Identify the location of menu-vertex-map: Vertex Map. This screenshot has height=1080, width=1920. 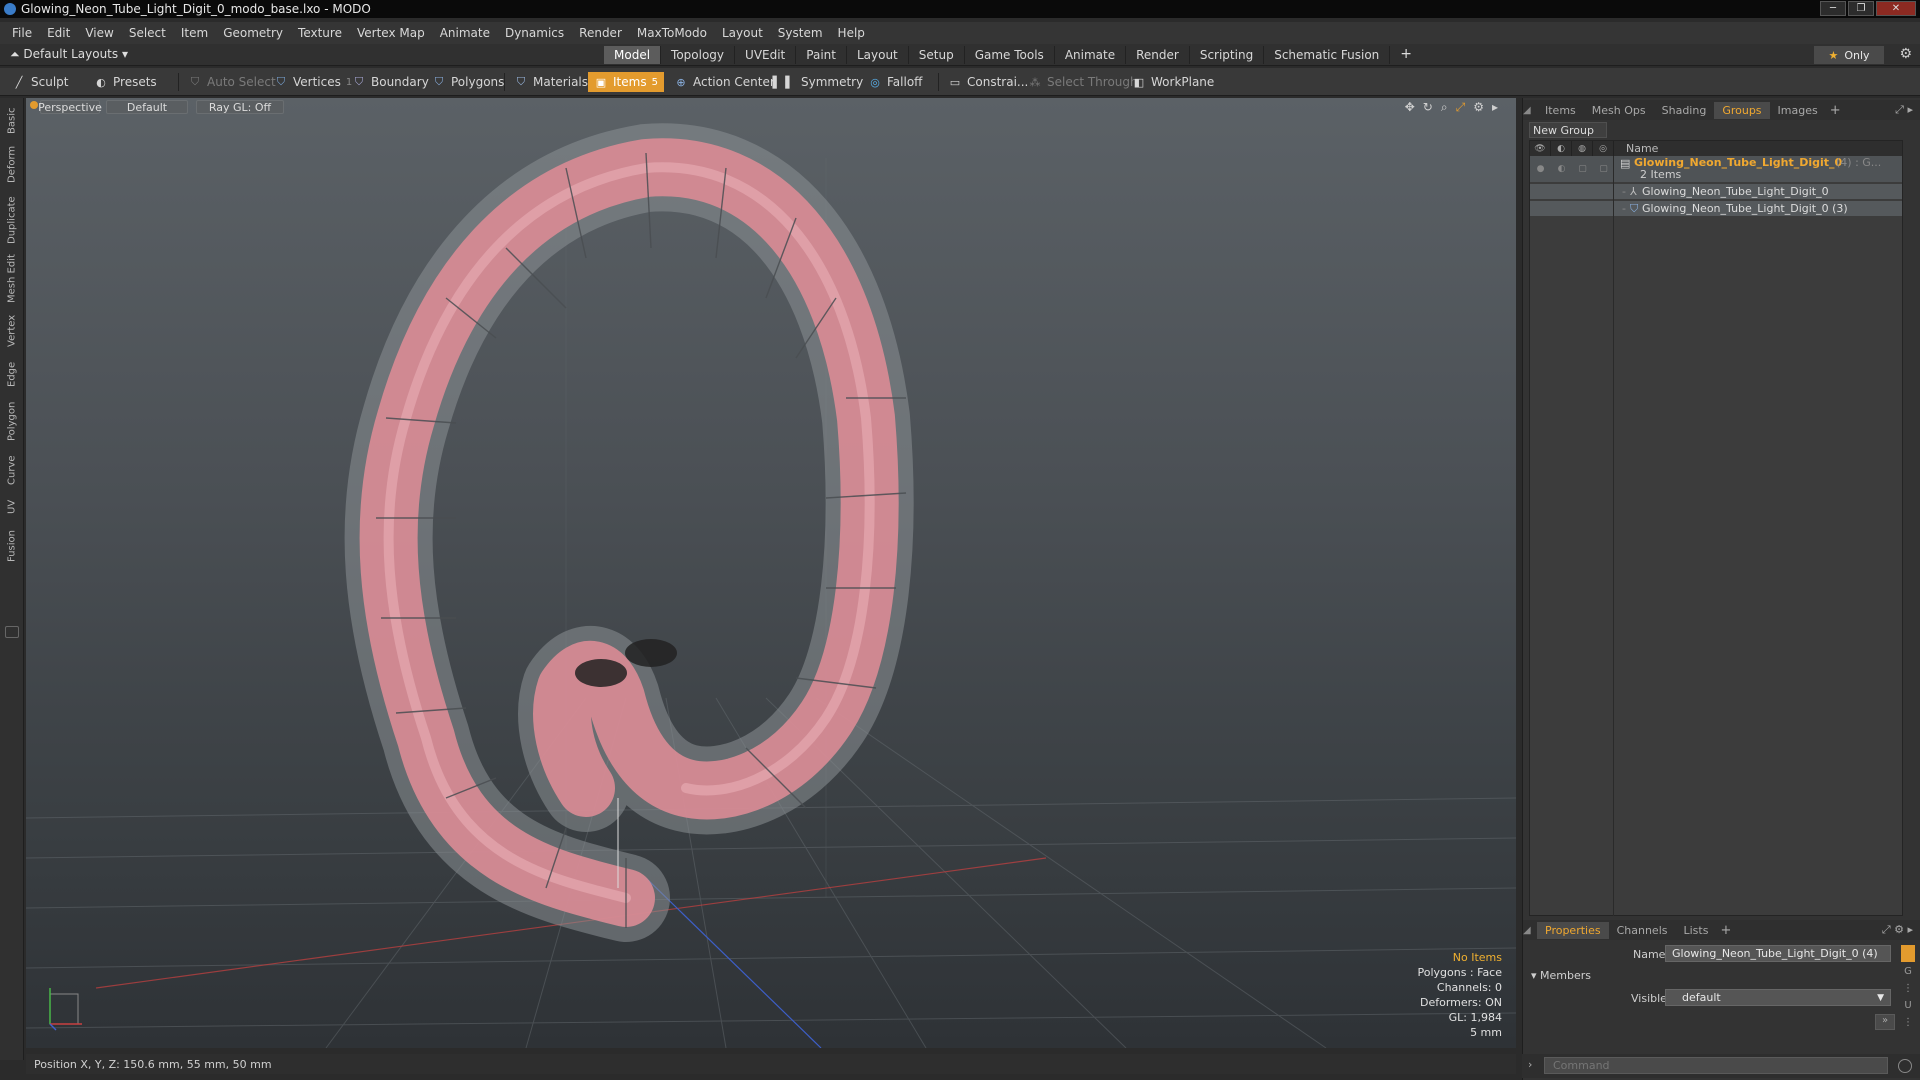
(391, 33).